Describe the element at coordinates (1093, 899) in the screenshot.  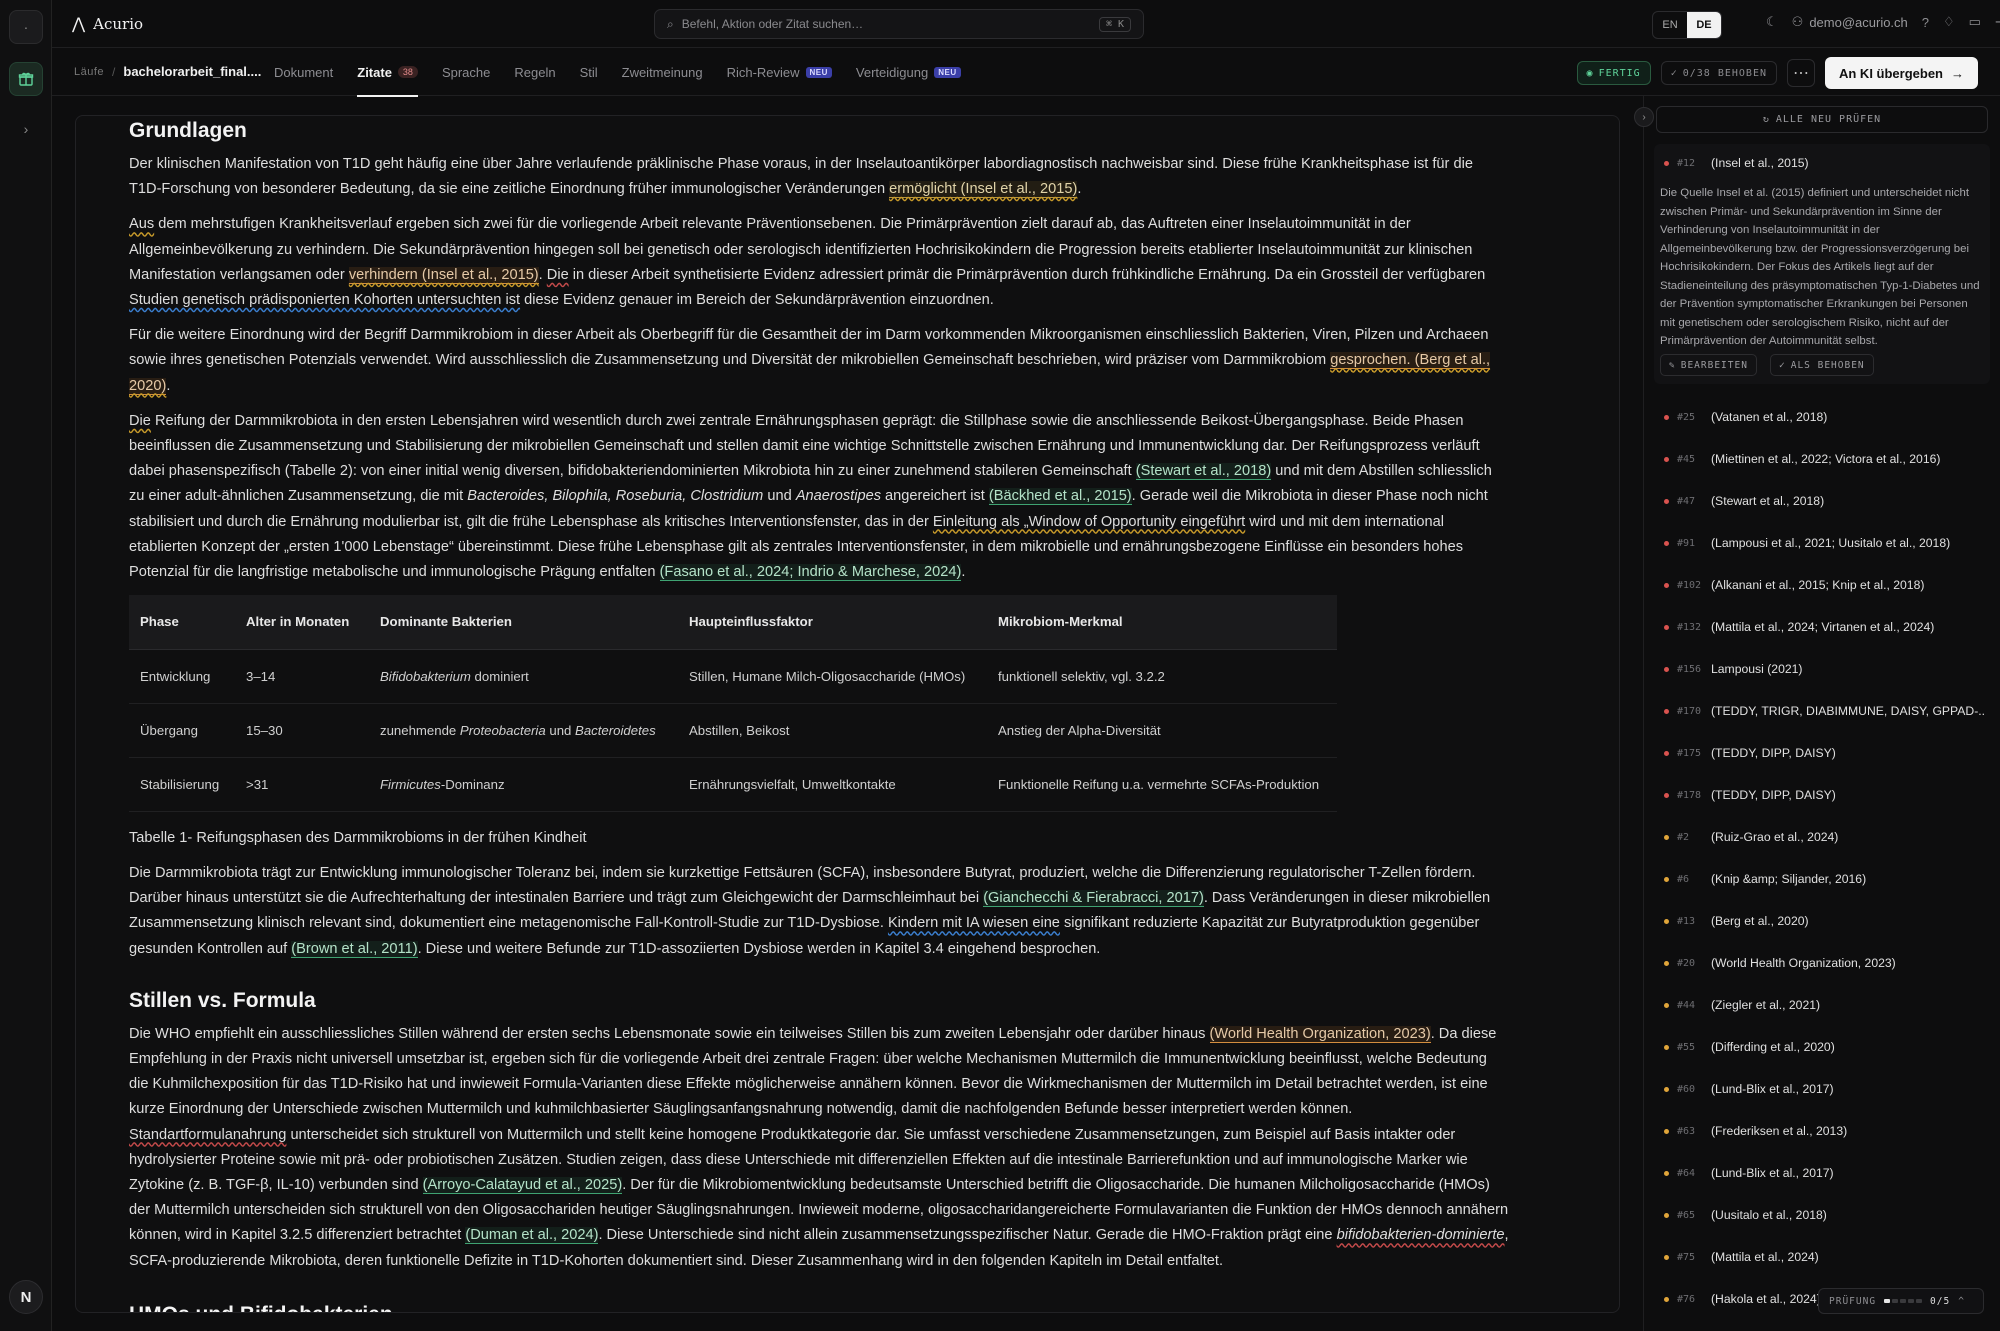
I see `citation-highlight: (Gianchecchi & Fierabracci, 2017)` at that location.